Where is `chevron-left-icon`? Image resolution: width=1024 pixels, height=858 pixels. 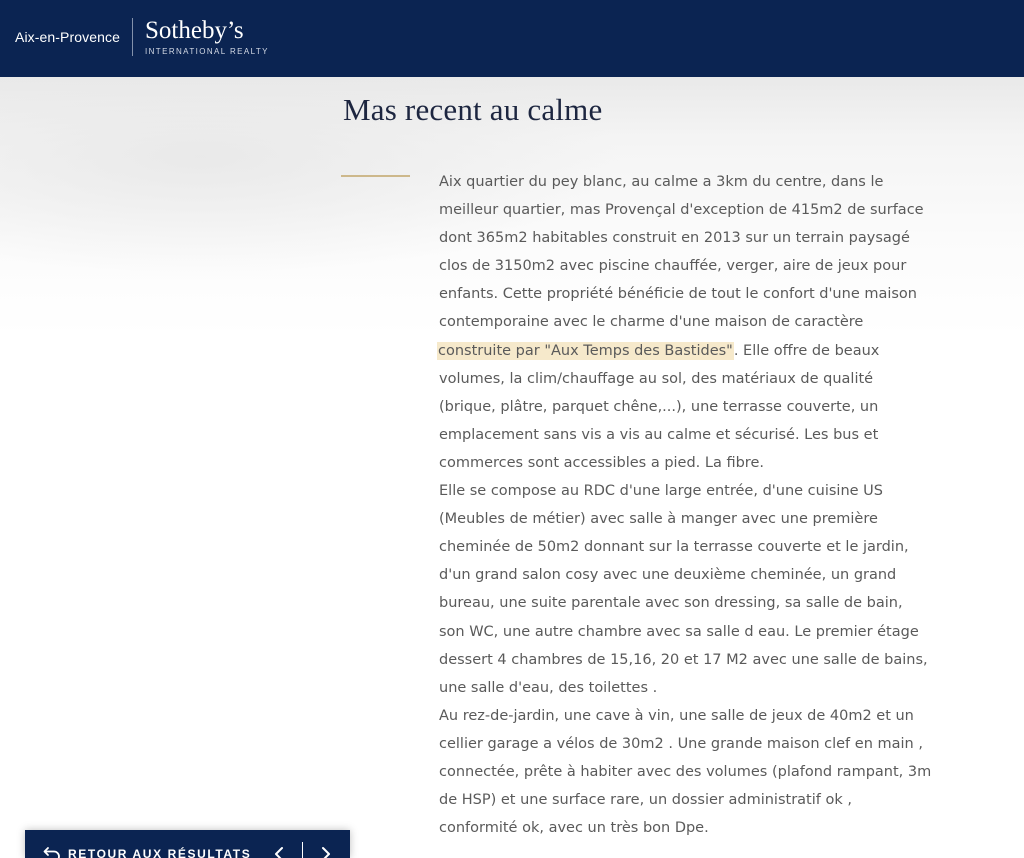 chevron-left-icon is located at coordinates (279, 852).